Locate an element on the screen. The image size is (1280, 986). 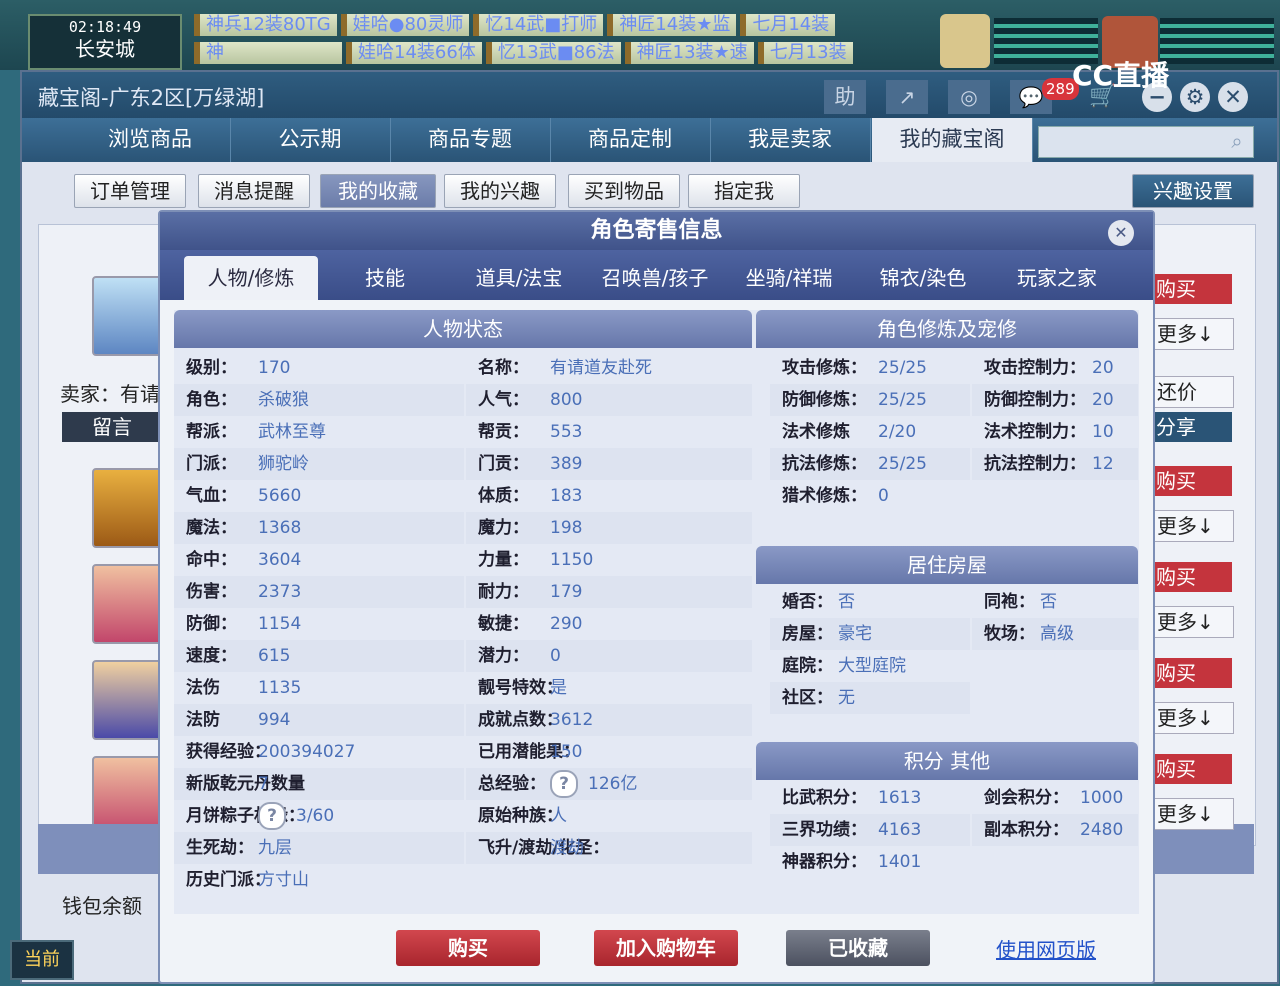
tab-mounts: 坐骑/祥瑞 is located at coordinates (789, 278).